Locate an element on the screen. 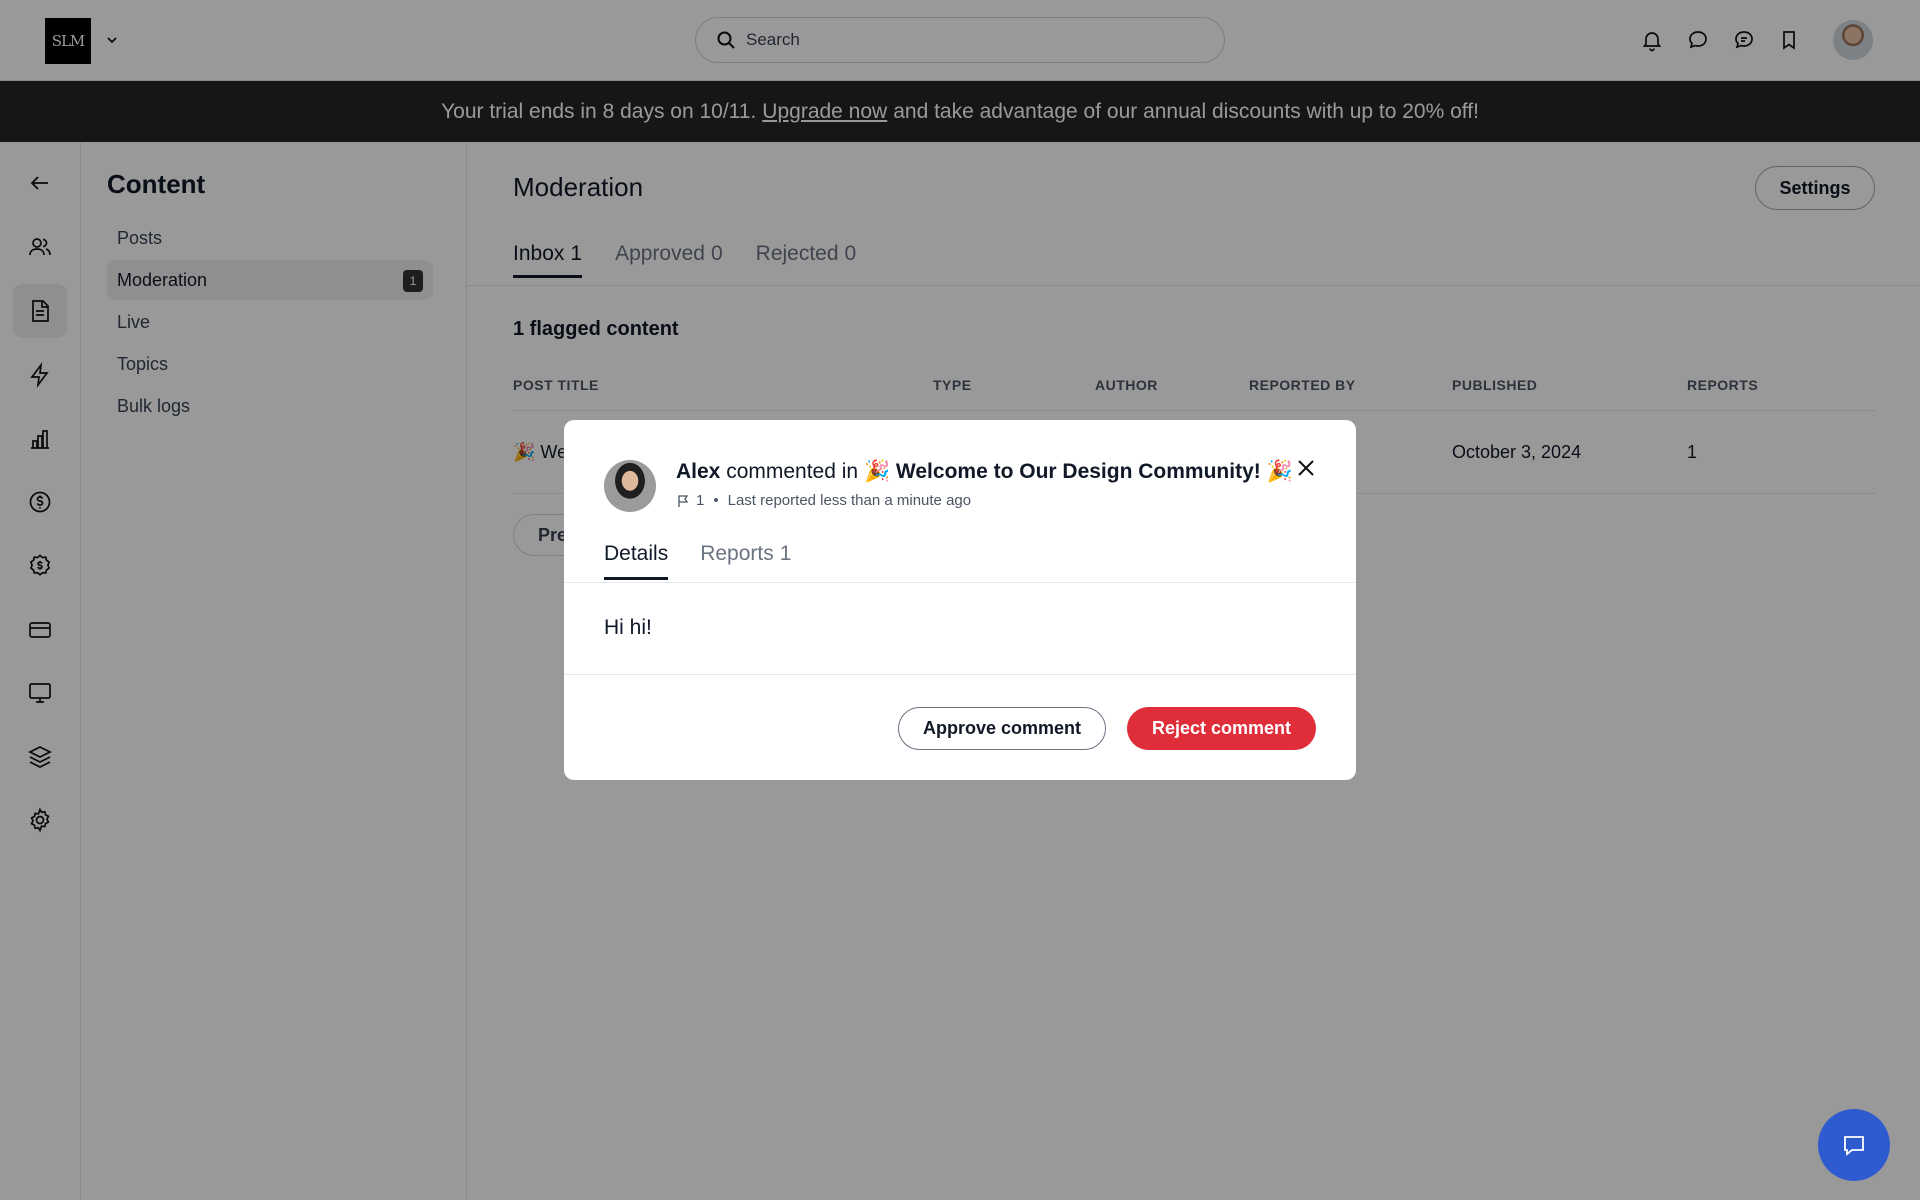 The image size is (1920, 1200). chat-bubble-icon is located at coordinates (1854, 1146).